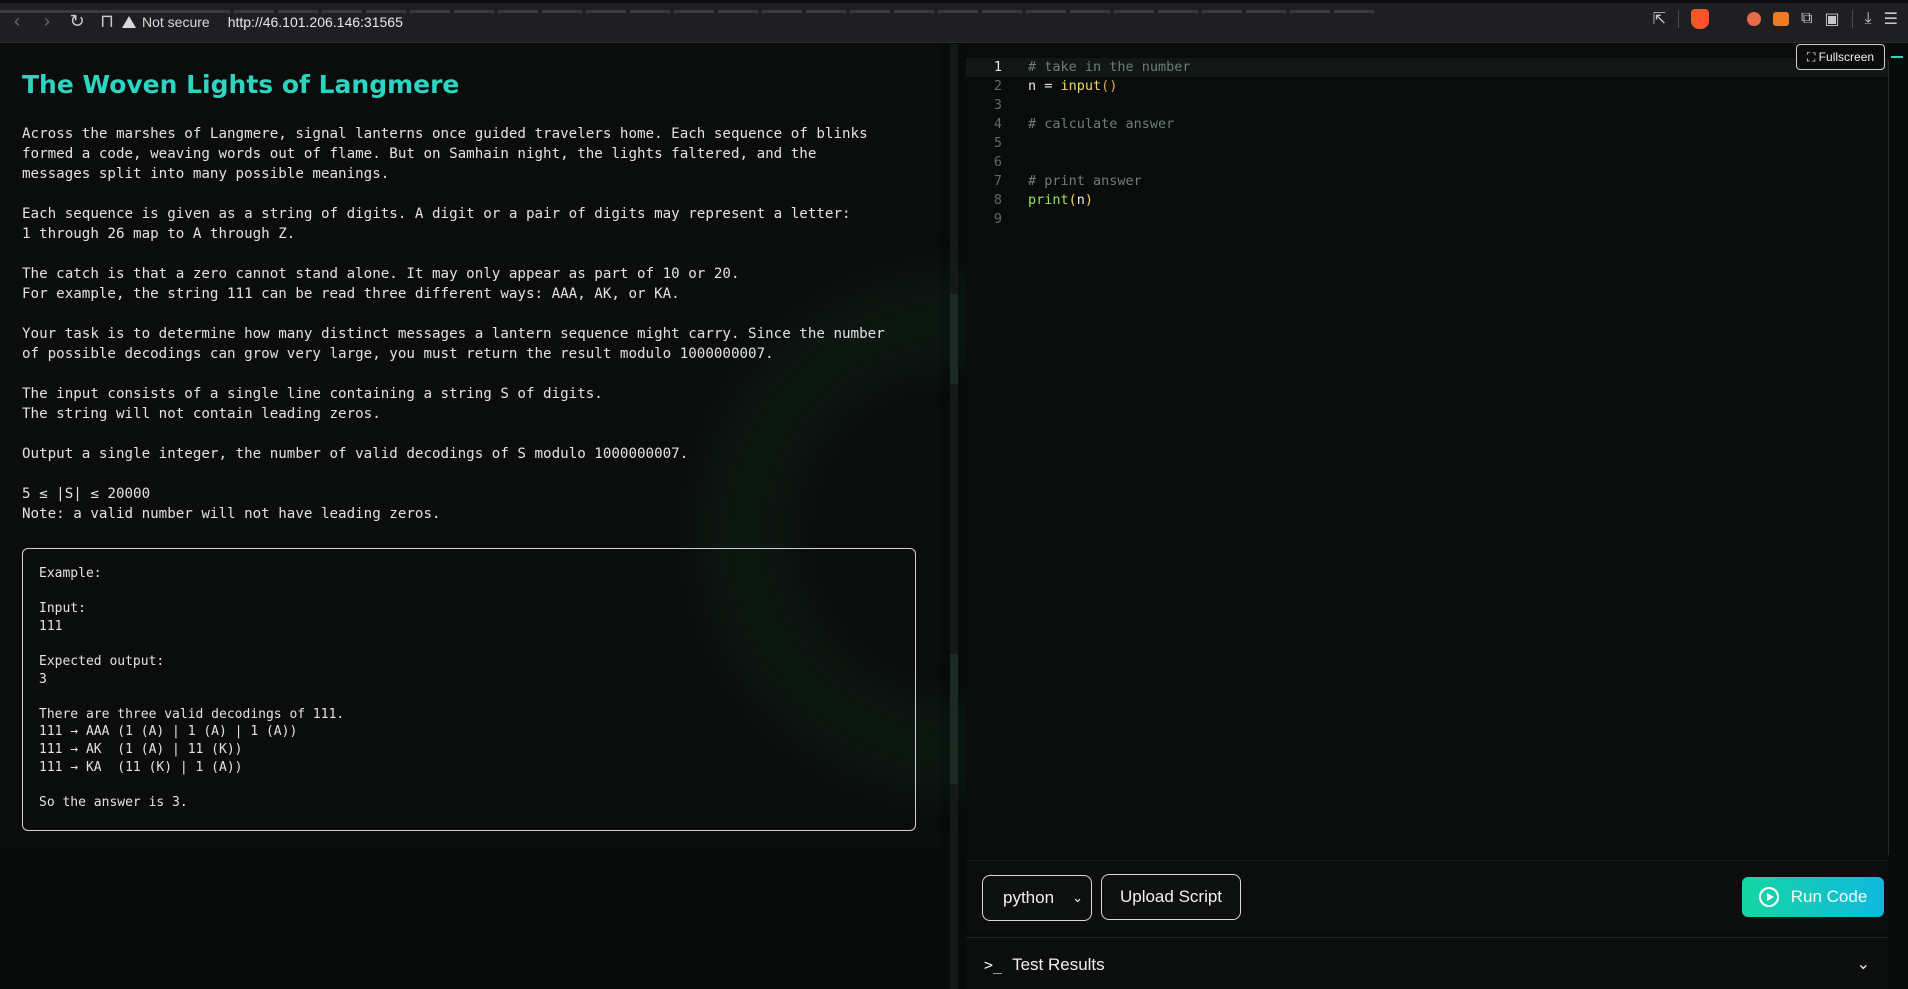  What do you see at coordinates (1080, 200) in the screenshot?
I see `code-token: n` at bounding box center [1080, 200].